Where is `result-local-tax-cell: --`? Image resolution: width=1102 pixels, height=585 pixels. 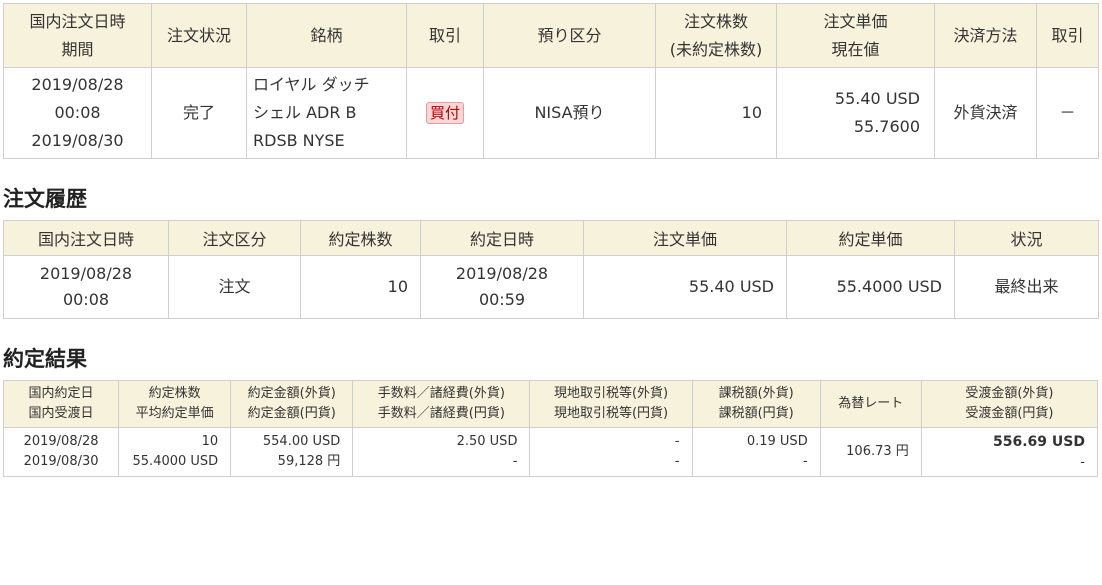 result-local-tax-cell: -- is located at coordinates (611, 452).